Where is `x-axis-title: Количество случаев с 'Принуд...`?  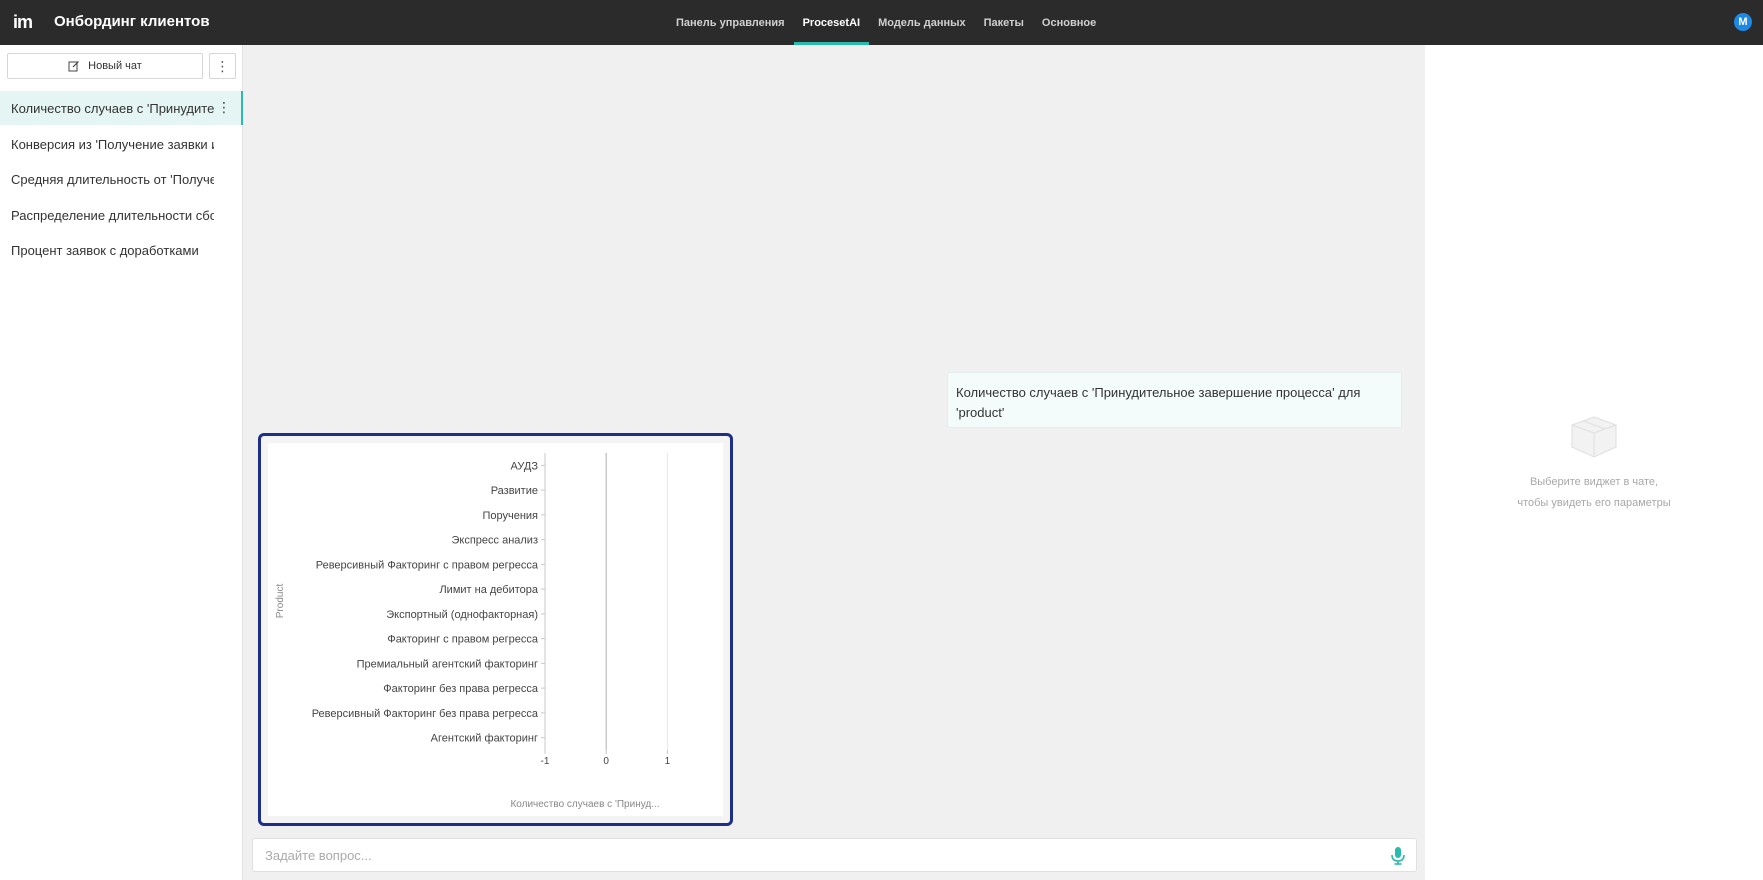
x-axis-title: Количество случаев с 'Принуд... is located at coordinates (584, 804).